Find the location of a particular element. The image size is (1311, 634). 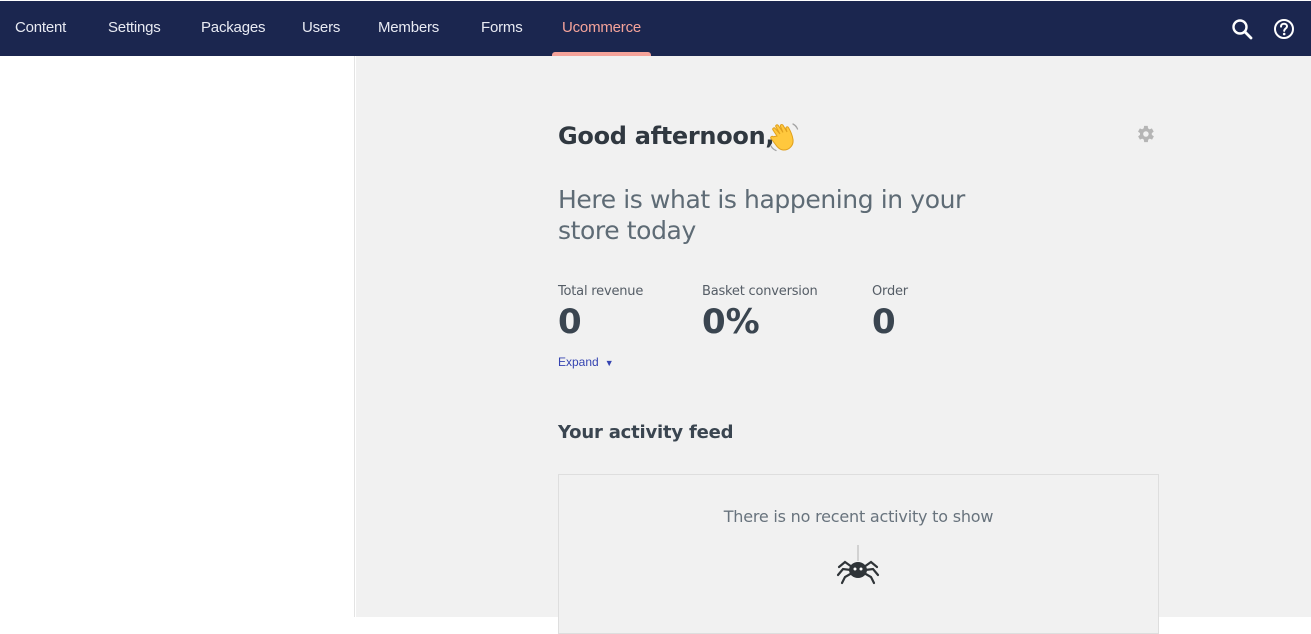

empty-feed-message: There is no recent activity to show is located at coordinates (858, 516).